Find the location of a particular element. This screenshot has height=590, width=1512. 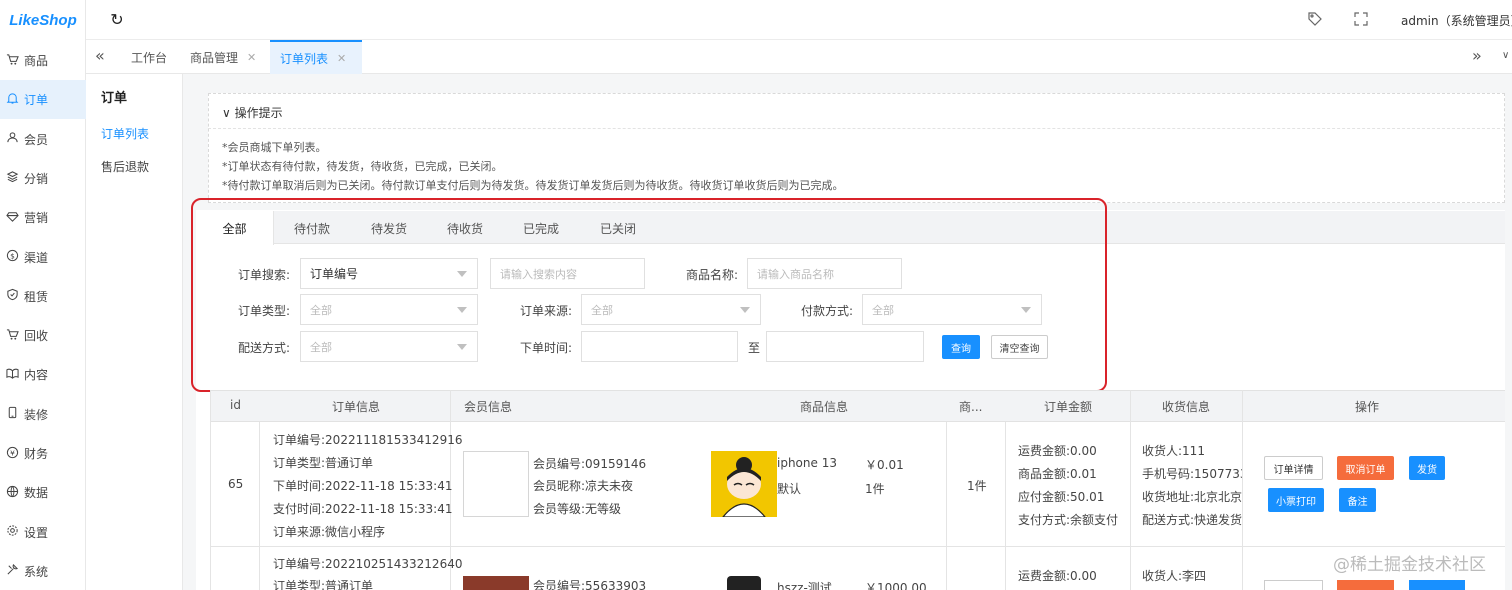

status-tab-all: 全部 is located at coordinates (235, 228).